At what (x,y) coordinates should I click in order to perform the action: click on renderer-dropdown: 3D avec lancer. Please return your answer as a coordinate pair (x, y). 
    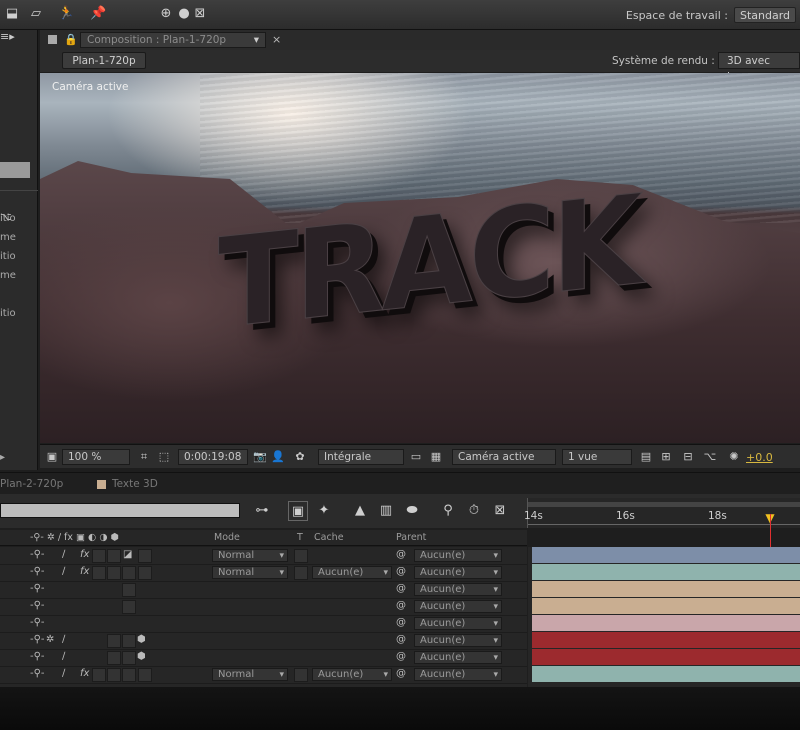
    Looking at the image, I should click on (759, 67).